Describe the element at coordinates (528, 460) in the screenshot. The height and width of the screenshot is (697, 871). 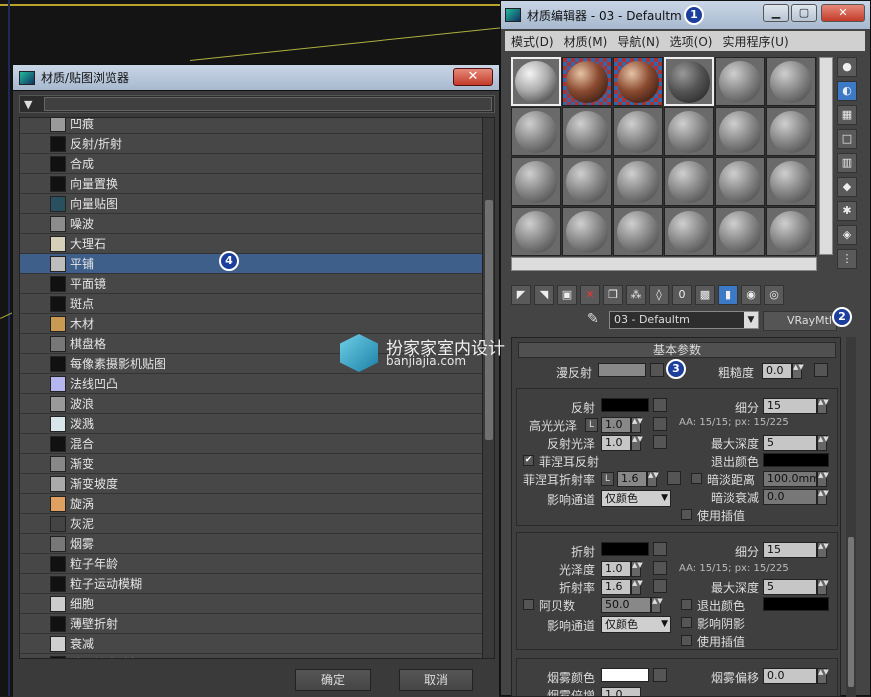
I see `fresnel-checkbox: ✔` at that location.